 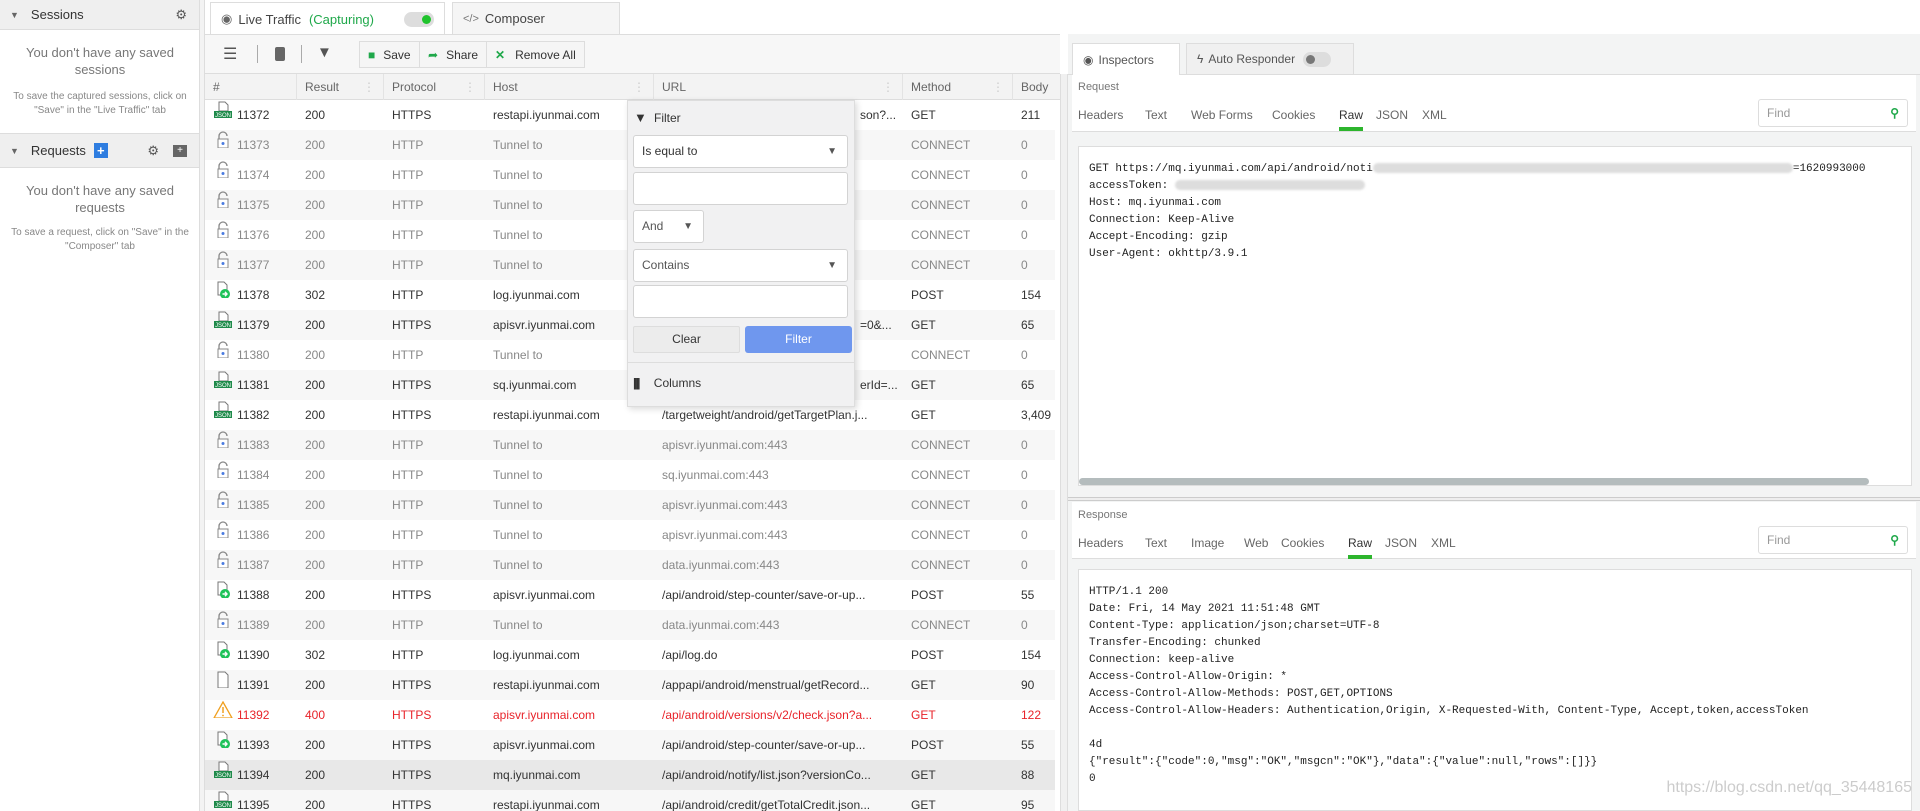 What do you see at coordinates (180, 150) in the screenshot?
I see `add-folder-icon: +` at bounding box center [180, 150].